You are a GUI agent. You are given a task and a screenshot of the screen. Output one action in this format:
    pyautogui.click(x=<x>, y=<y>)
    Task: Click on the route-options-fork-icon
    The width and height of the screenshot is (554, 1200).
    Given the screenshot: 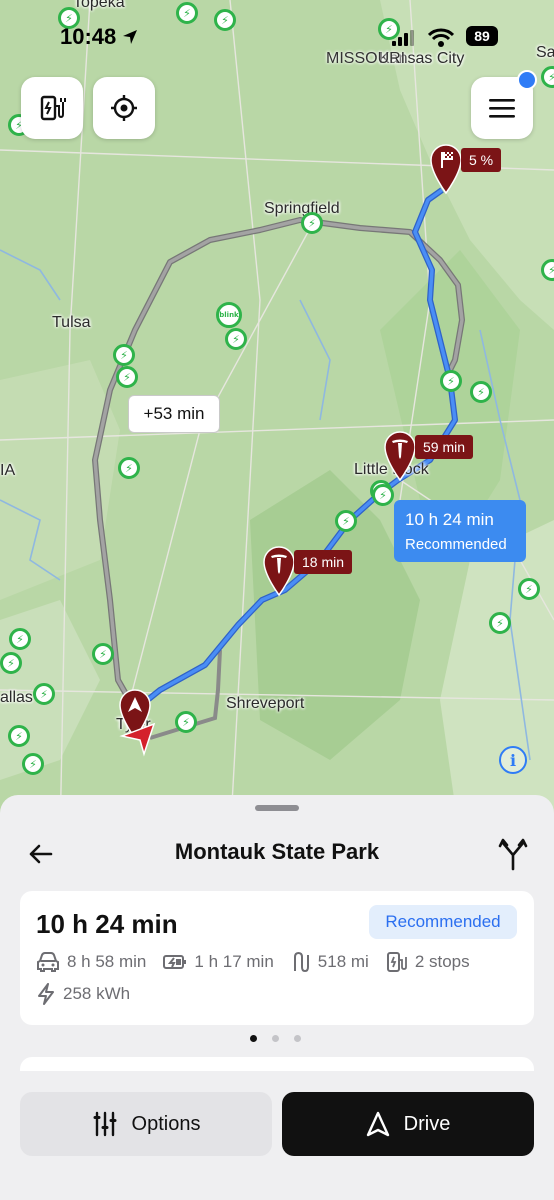 What is the action you would take?
    pyautogui.click(x=513, y=854)
    